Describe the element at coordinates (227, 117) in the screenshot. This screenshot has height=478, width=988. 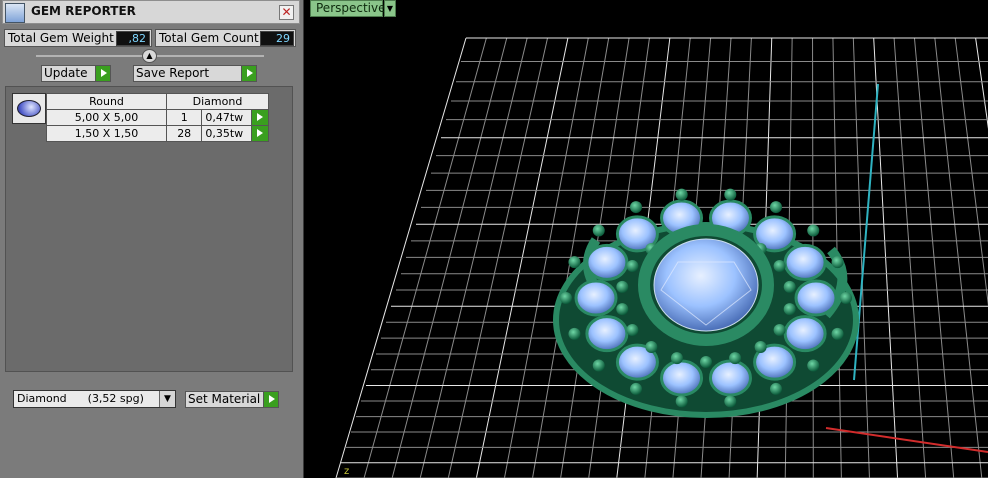
I see `gem-weight-cell: 0,47tw` at that location.